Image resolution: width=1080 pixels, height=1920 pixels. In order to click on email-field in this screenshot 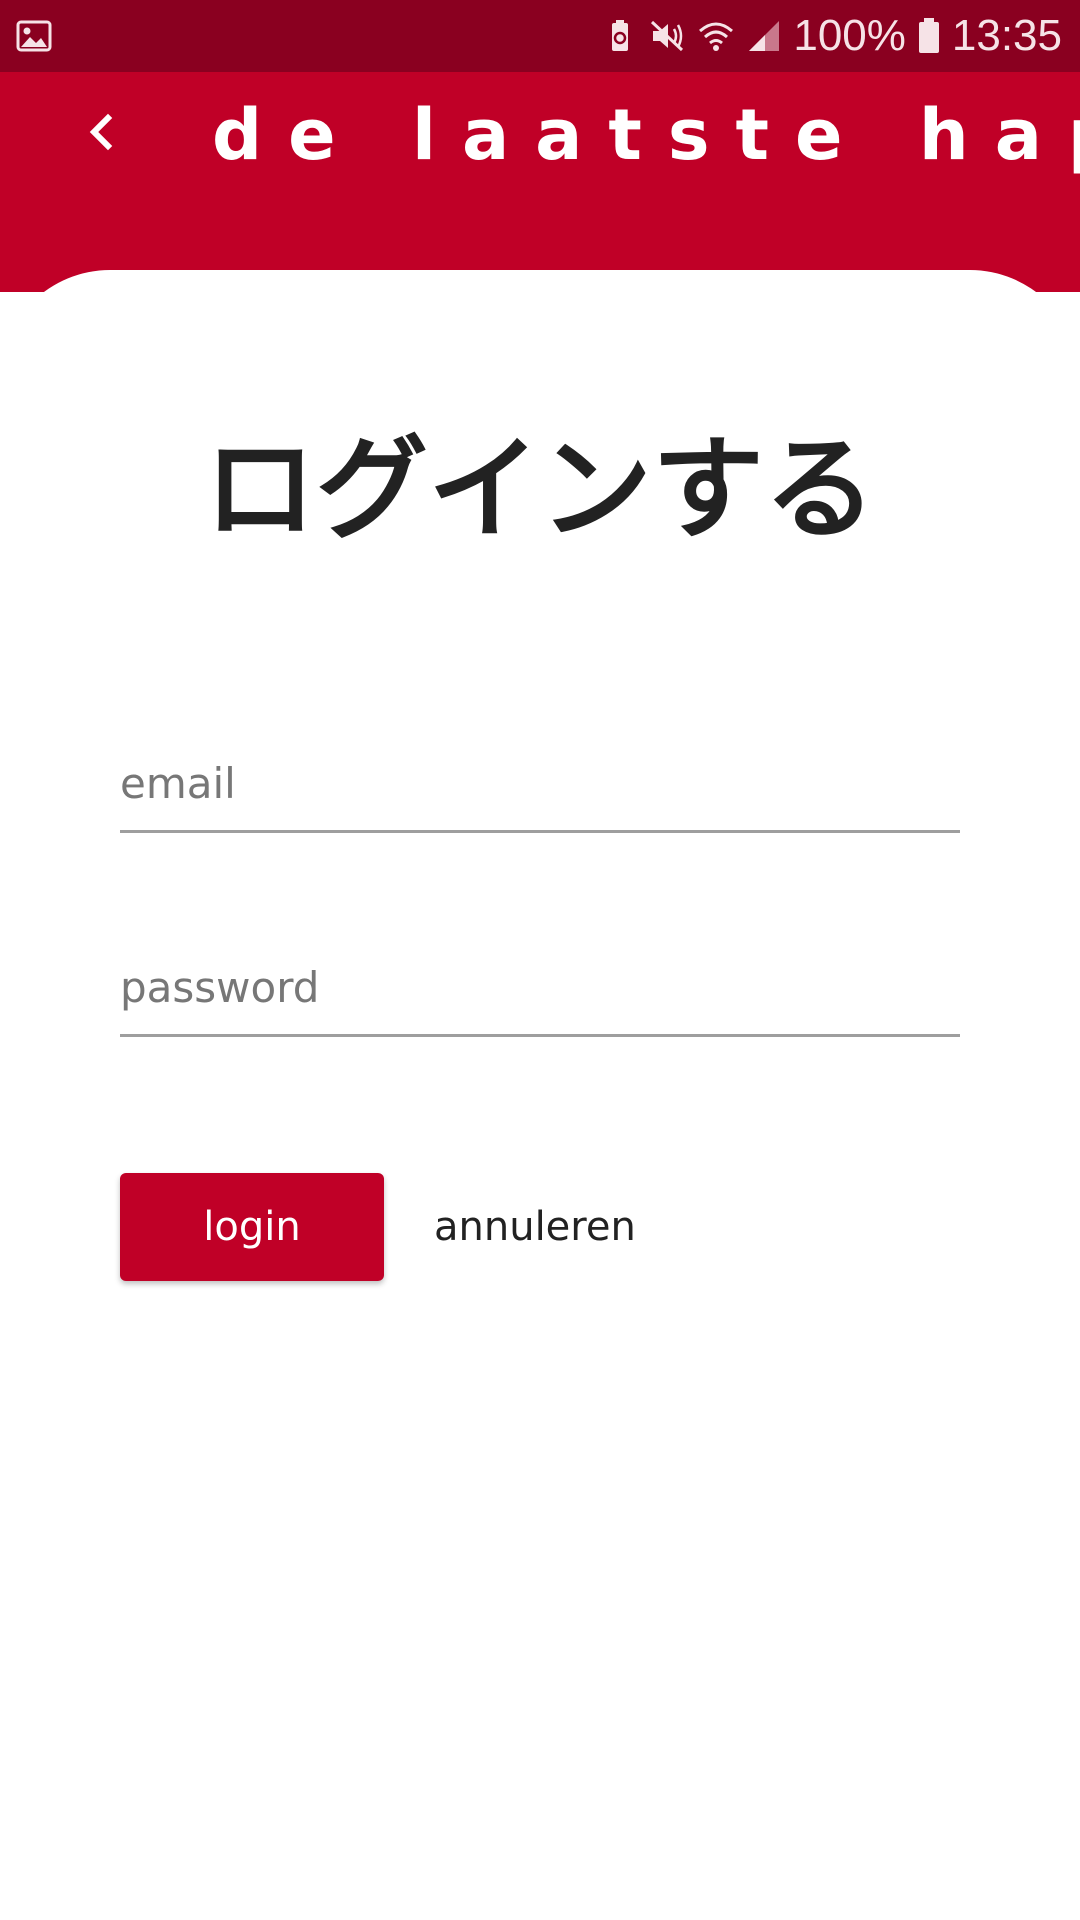, I will do `click(540, 781)`.